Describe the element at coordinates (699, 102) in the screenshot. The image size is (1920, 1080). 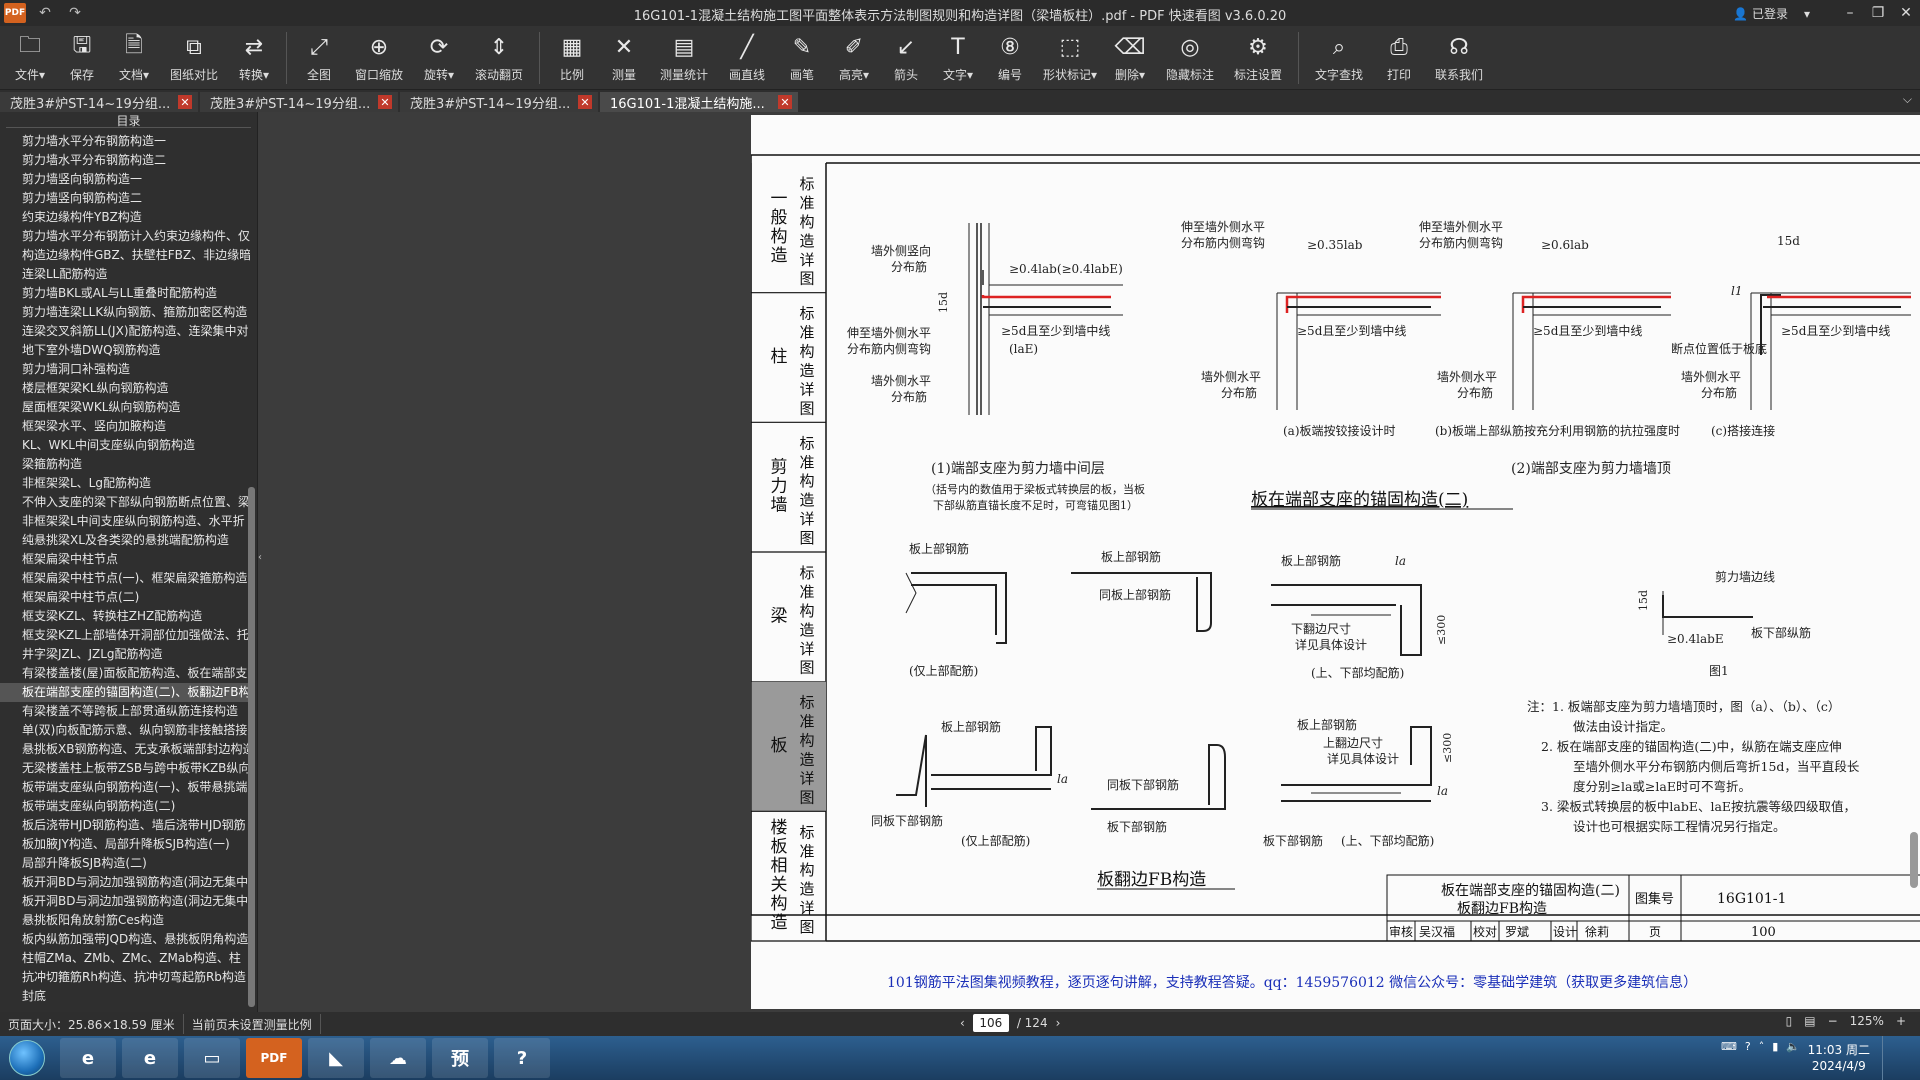
I see `tab-document: 16G101-1混凝土结构施... ✕` at that location.